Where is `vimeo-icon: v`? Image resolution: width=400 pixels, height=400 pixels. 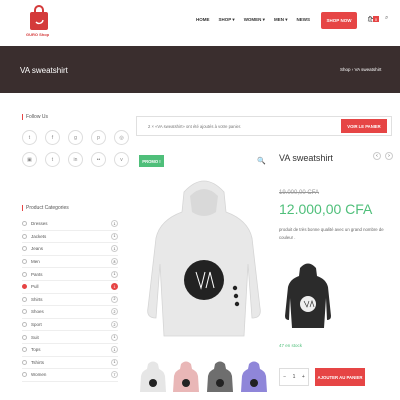 vimeo-icon: v is located at coordinates (121, 159).